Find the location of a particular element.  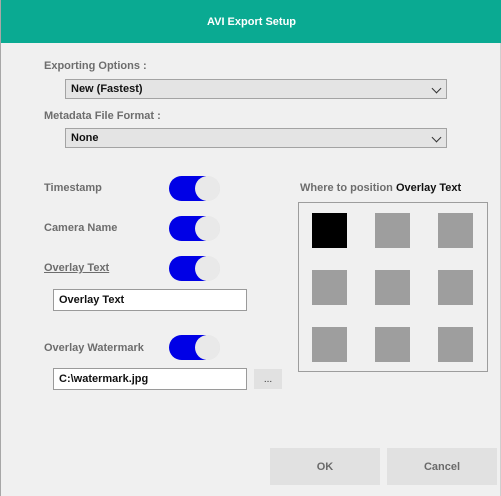

position-cell-middle-center is located at coordinates (392, 287).